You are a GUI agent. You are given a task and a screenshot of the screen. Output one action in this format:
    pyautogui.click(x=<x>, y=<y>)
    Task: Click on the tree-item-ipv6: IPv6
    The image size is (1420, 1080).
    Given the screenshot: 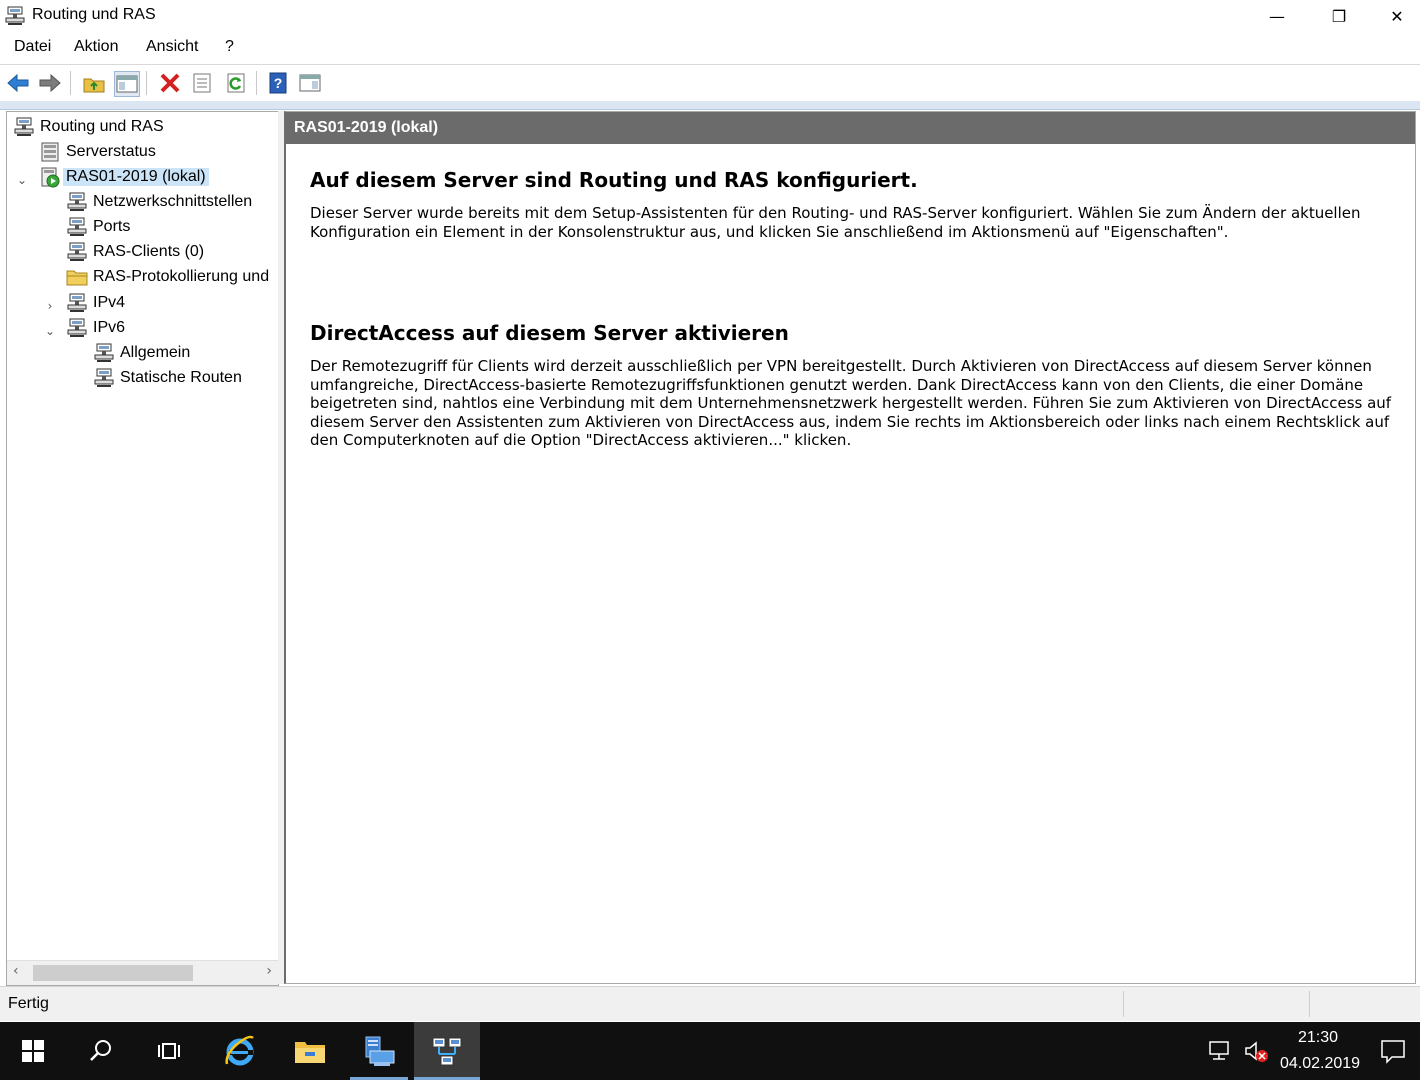 What is the action you would take?
    pyautogui.click(x=95, y=328)
    